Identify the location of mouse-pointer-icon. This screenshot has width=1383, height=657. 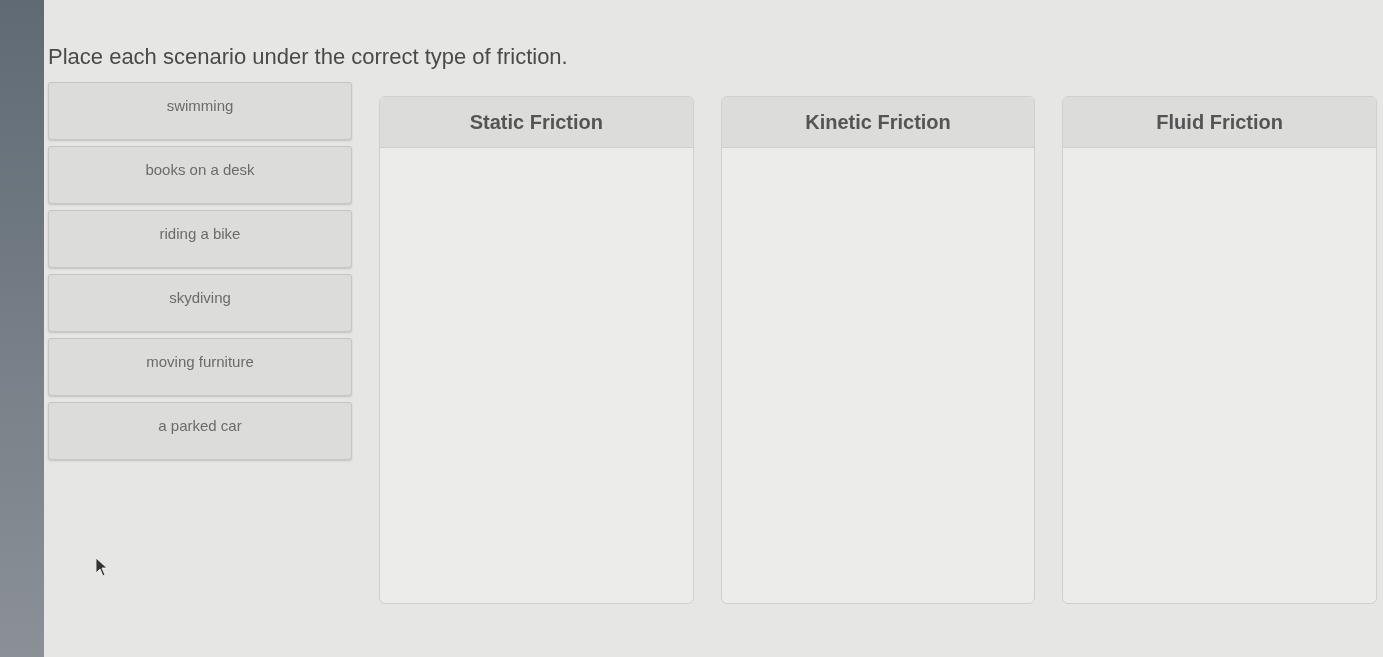
(102, 567).